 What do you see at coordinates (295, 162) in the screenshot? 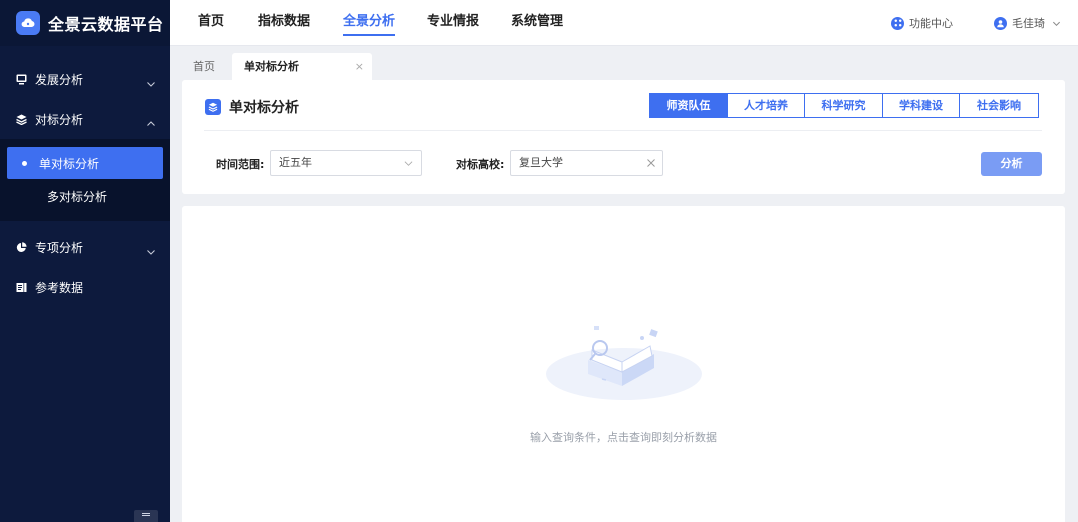
I see `time-range-value: 近五年` at bounding box center [295, 162].